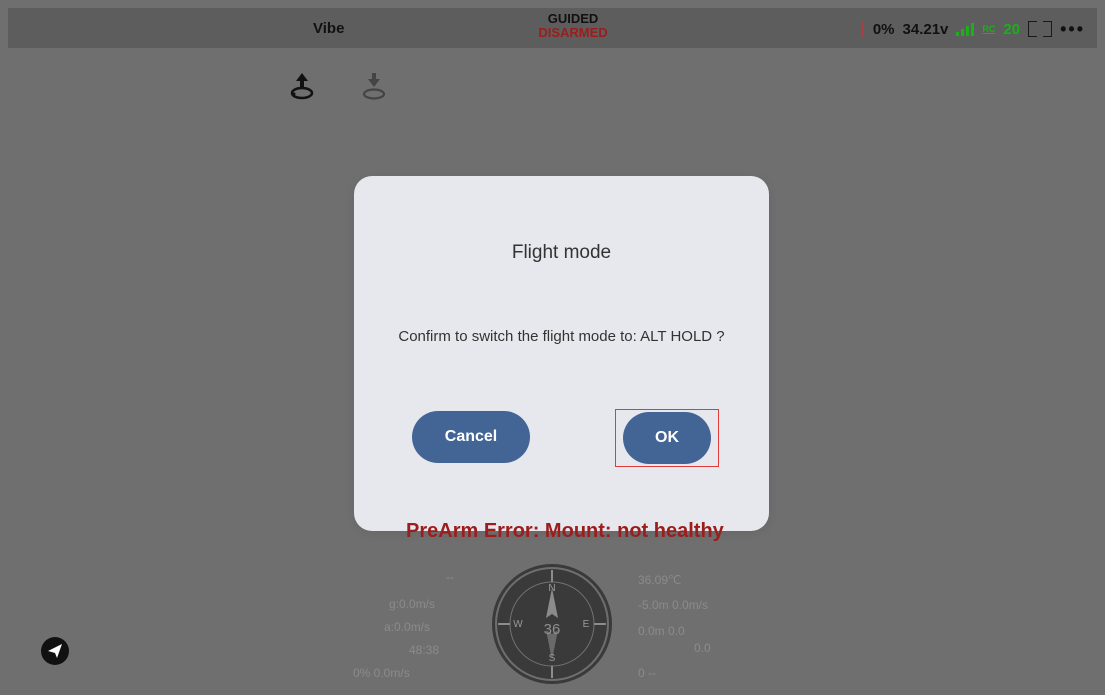  Describe the element at coordinates (565, 531) in the screenshot. I see `prearm-warning: PreArm Error: Mount: not healthy` at that location.